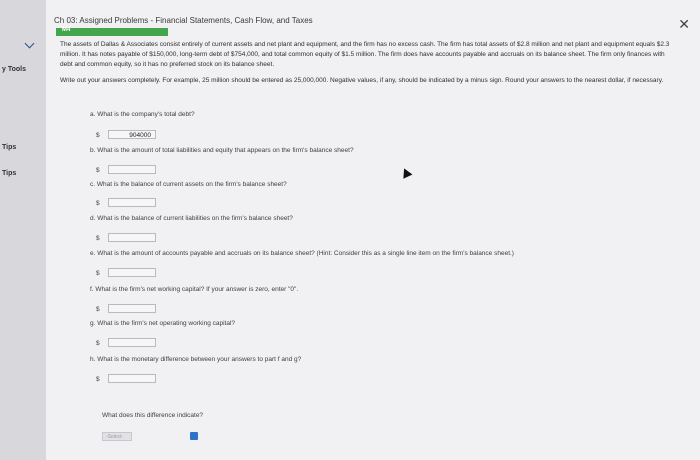 Image resolution: width=700 pixels, height=460 pixels. What do you see at coordinates (132, 169) in the screenshot?
I see `answer-input-b` at bounding box center [132, 169].